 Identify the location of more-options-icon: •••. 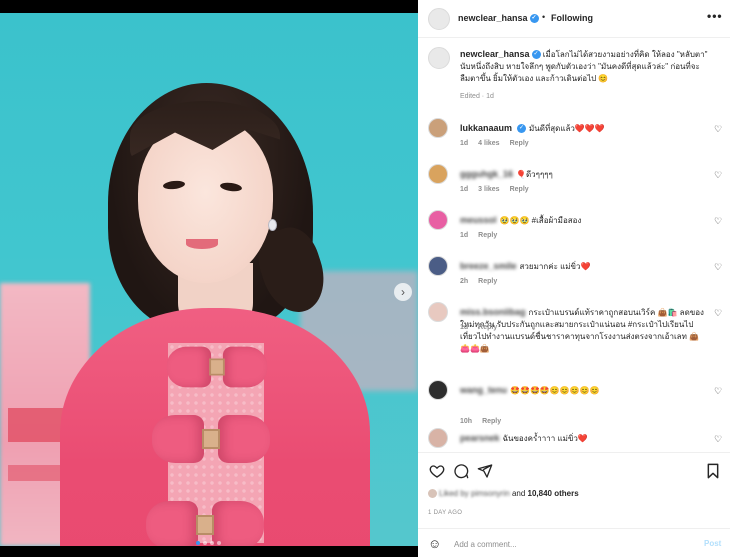
(715, 16).